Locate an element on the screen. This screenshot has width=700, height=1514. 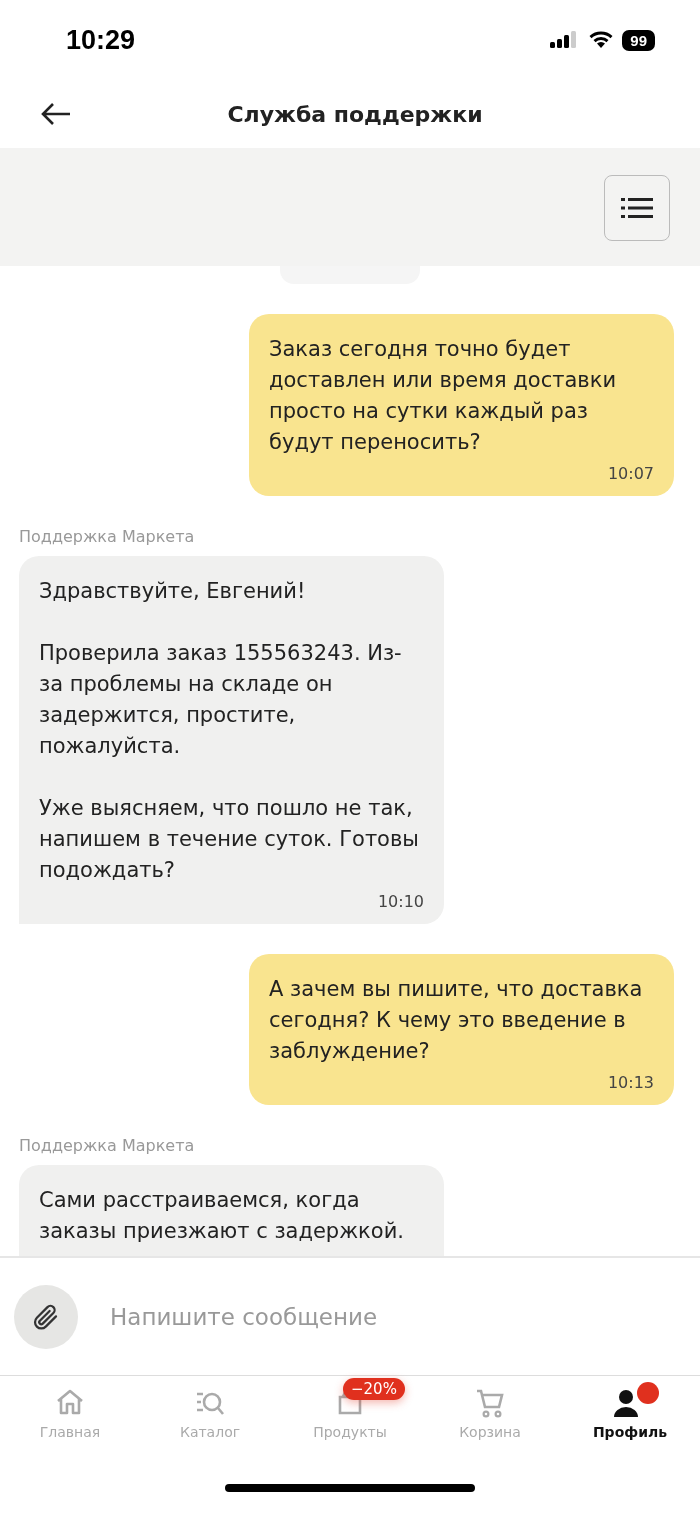
nav-tab: −20% Продукты is located at coordinates (350, 1422).